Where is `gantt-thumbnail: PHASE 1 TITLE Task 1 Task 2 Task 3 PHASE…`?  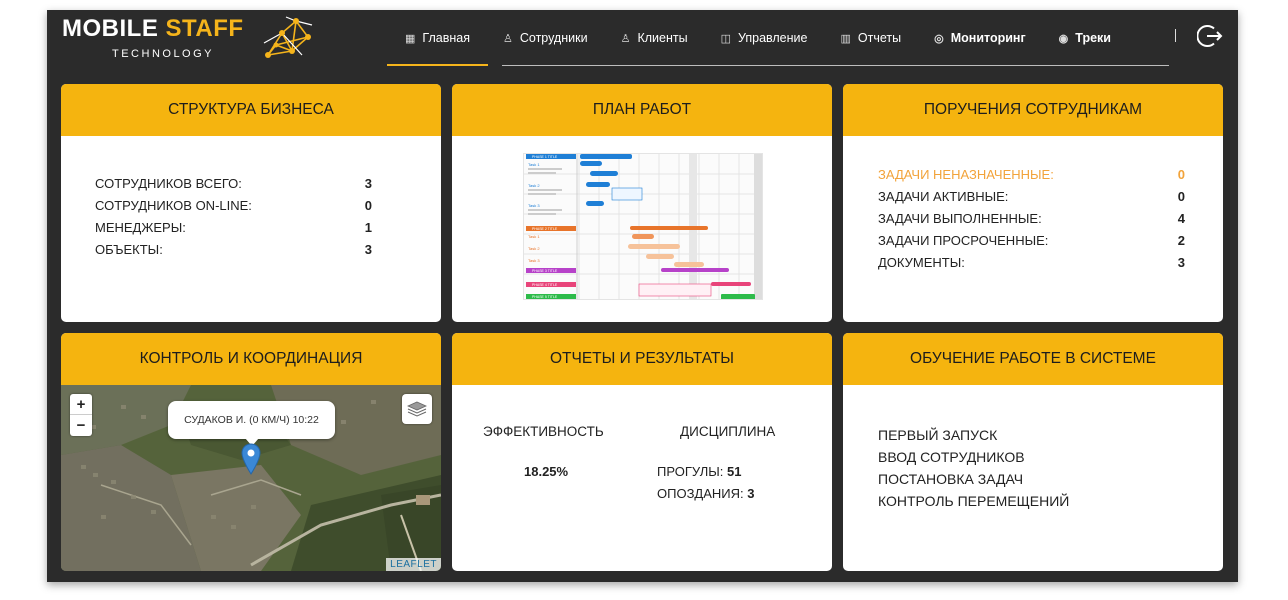
gantt-thumbnail: PHASE 1 TITLE Task 1 Task 2 Task 3 PHASE… is located at coordinates (643, 226).